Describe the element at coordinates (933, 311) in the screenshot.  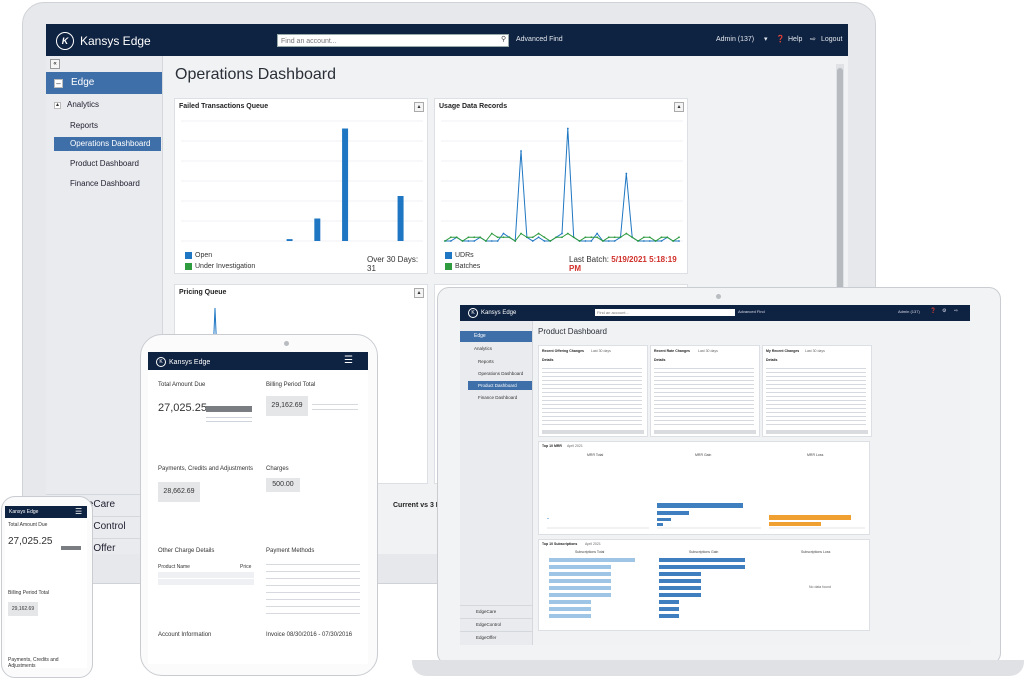
I see `laptop-help-icon: ❓` at that location.